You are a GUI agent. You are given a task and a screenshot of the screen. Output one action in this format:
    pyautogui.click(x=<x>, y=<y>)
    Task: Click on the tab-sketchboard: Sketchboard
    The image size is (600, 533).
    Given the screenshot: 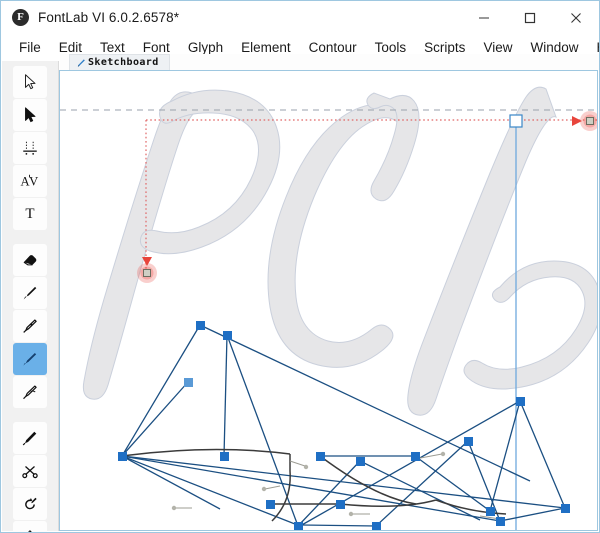 What is the action you would take?
    pyautogui.click(x=119, y=62)
    